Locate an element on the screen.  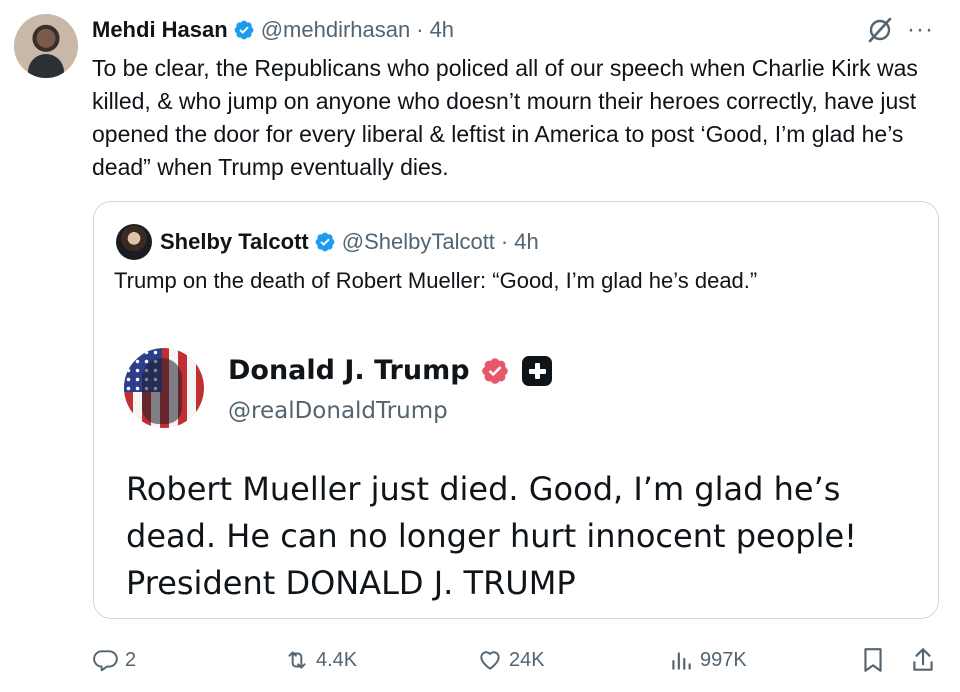
share-icon is located at coordinates (923, 660).